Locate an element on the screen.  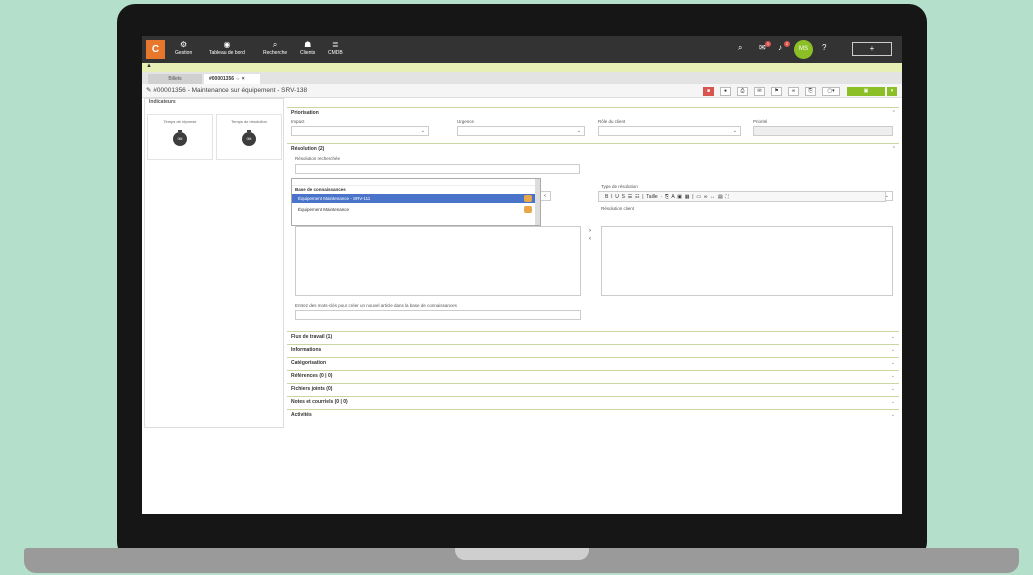
bell-icon: ♪ is located at coordinates (780, 47).